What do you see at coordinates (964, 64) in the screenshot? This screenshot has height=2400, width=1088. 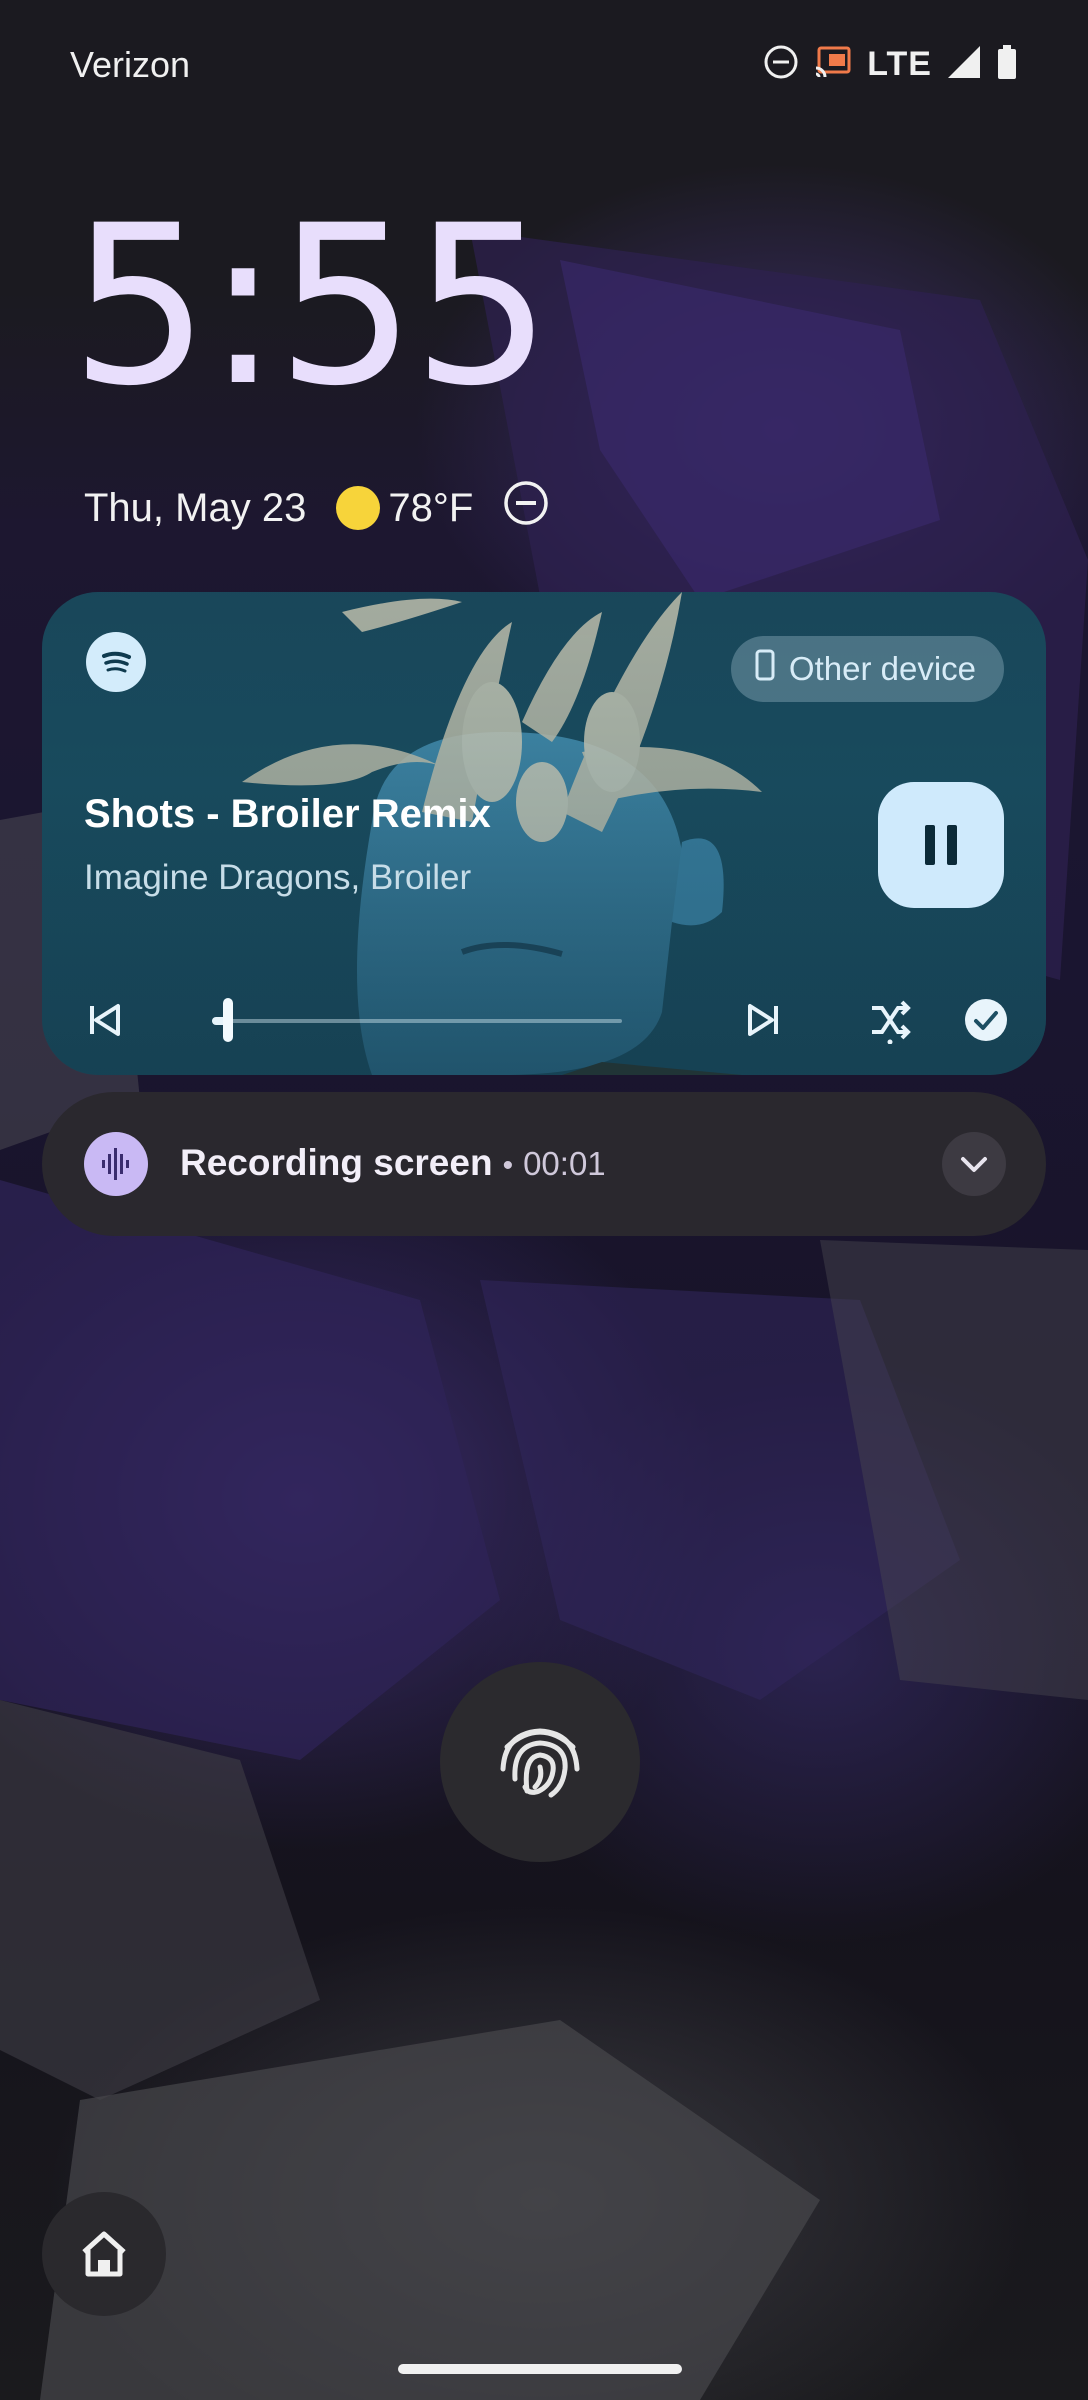 I see `signal-icon` at bounding box center [964, 64].